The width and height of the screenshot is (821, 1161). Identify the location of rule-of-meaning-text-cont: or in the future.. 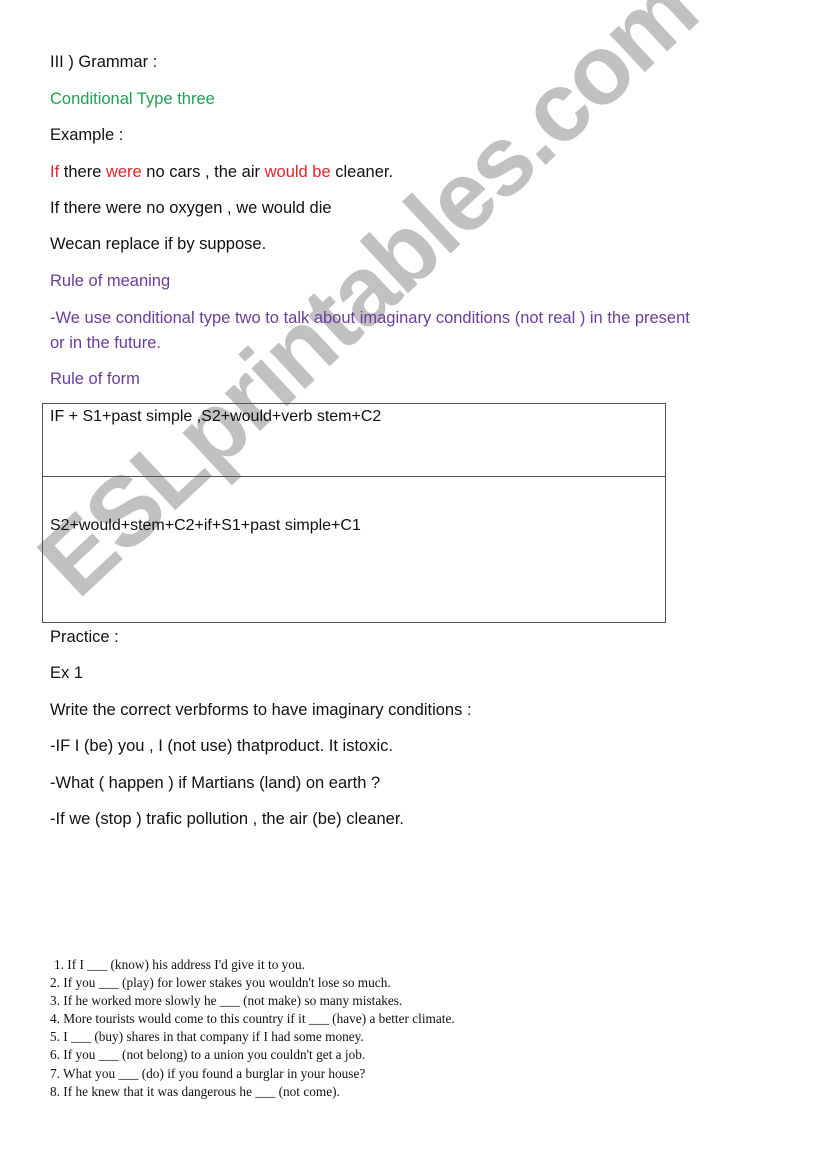
(105, 343).